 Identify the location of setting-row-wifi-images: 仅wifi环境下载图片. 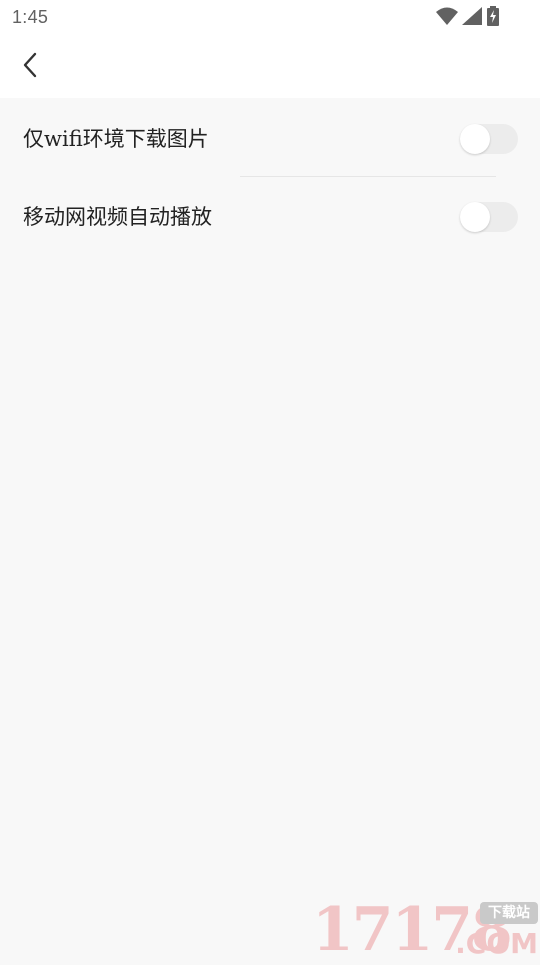
(270, 138).